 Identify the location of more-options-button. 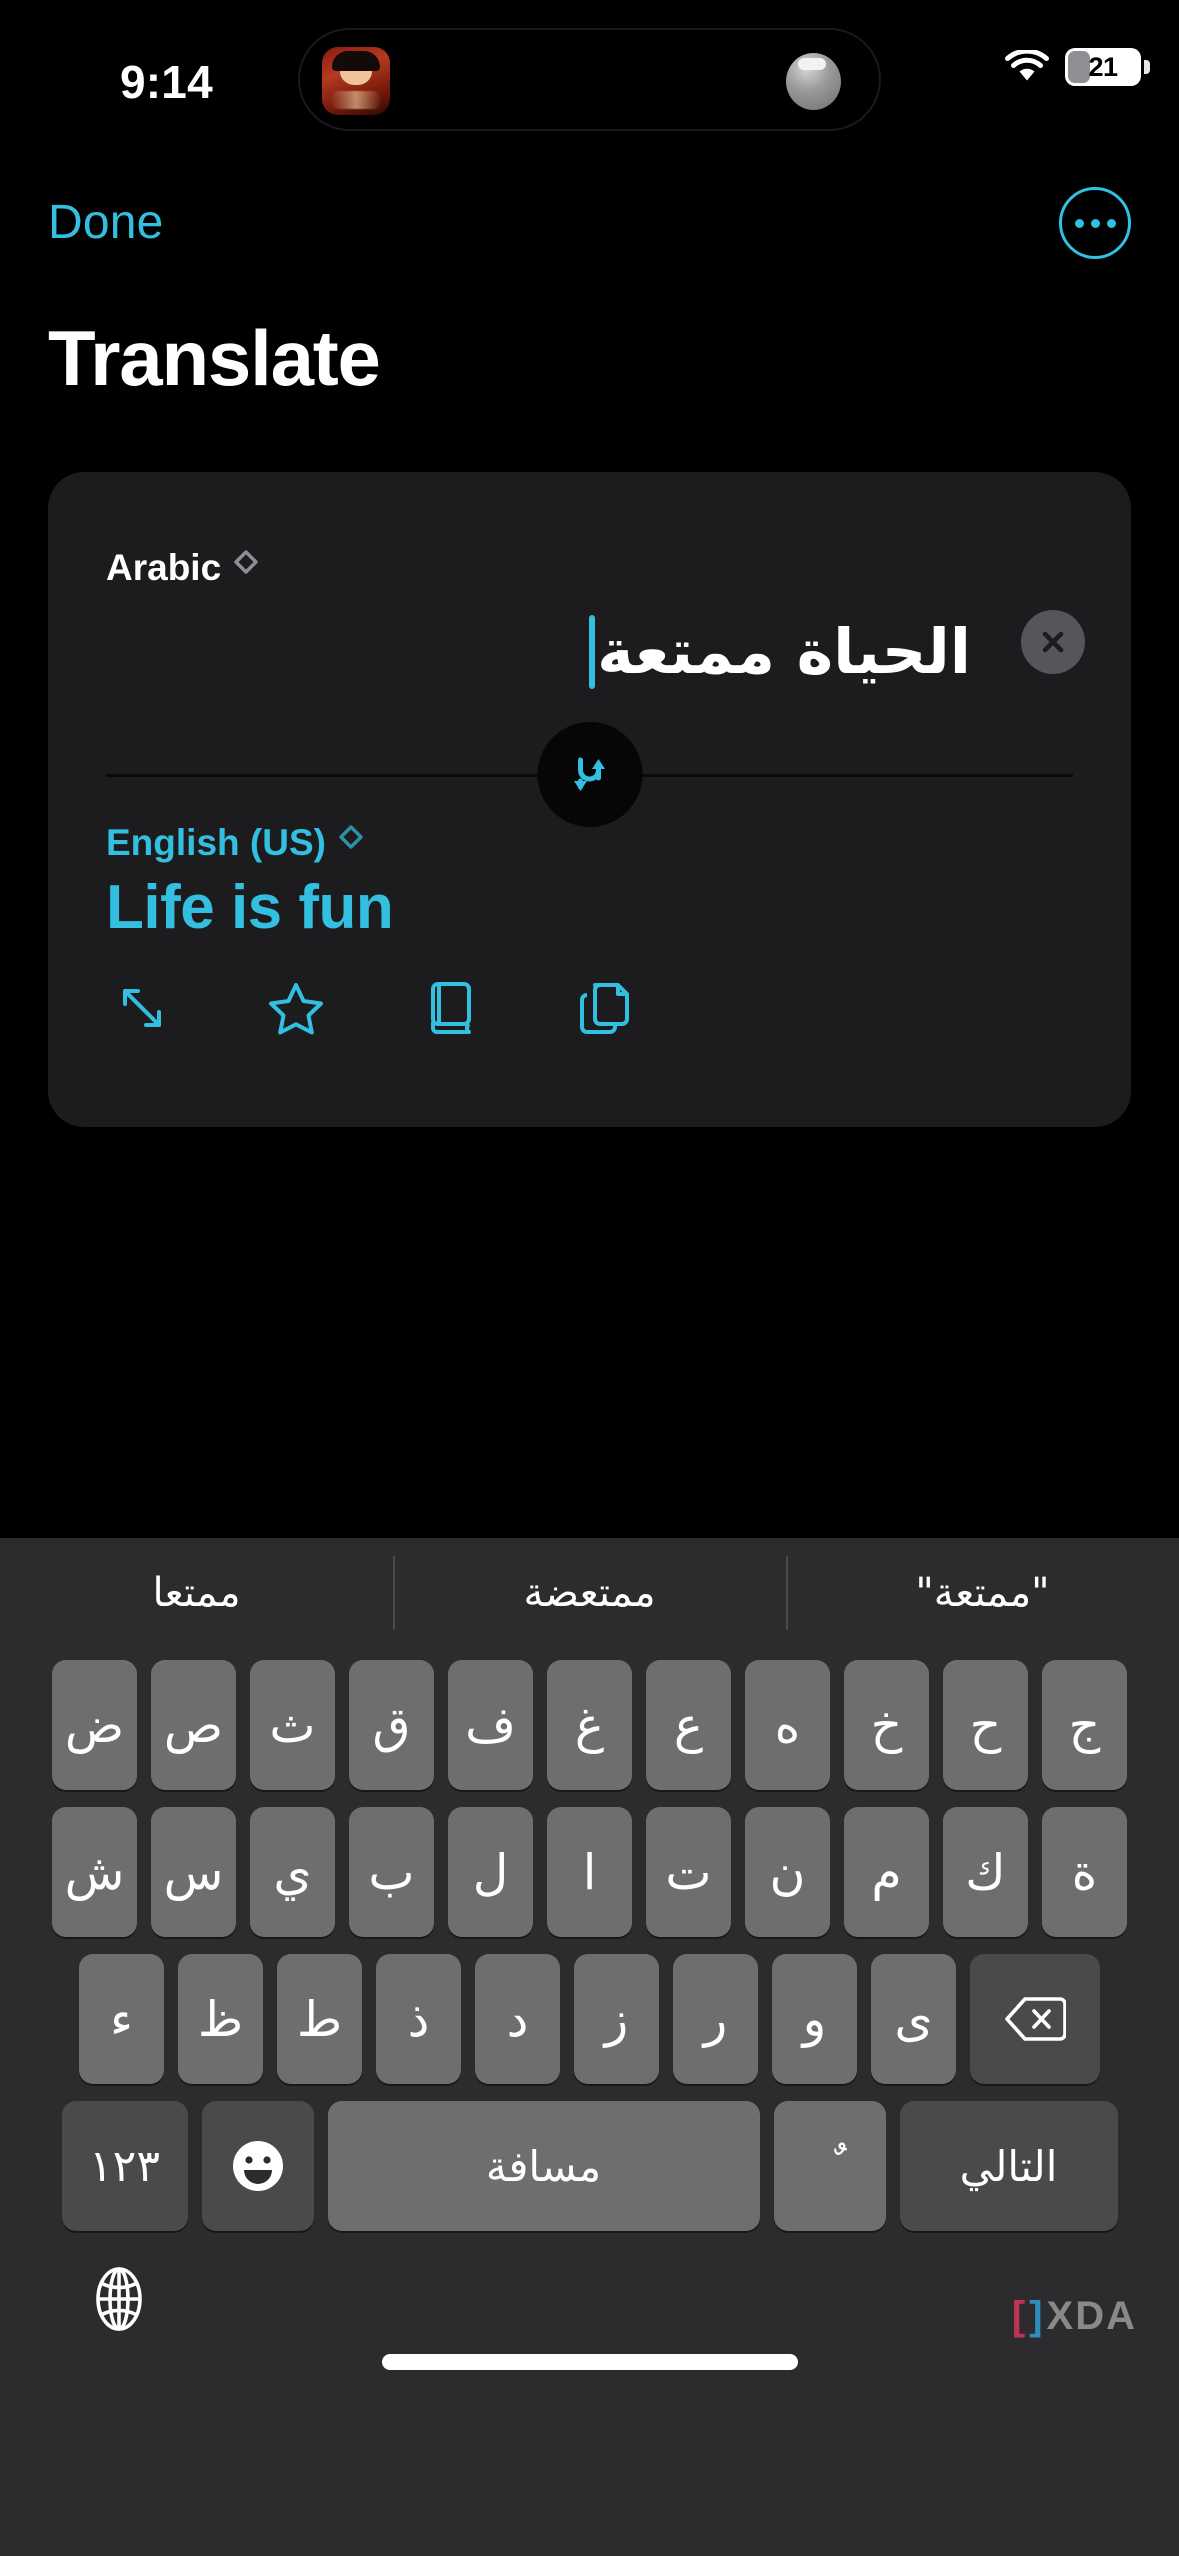
(1095, 223).